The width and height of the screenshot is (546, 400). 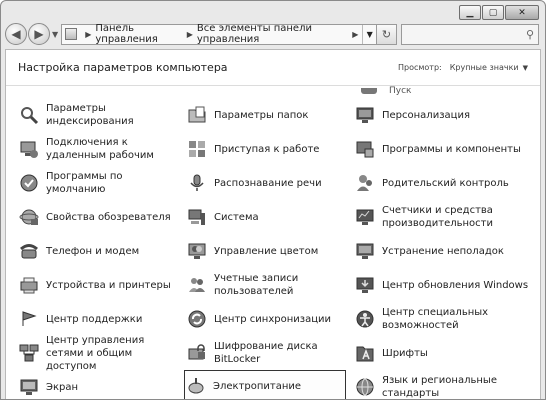 I want to click on remote-connections-icon, so click(x=29, y=149).